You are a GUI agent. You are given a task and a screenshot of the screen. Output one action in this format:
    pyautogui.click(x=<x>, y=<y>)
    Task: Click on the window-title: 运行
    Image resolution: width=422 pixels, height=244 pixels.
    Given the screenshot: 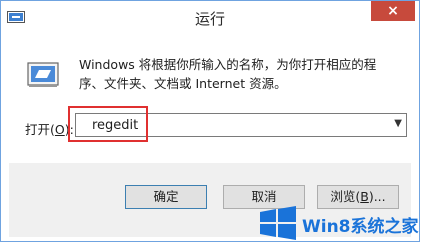 What is the action you would take?
    pyautogui.click(x=209, y=19)
    